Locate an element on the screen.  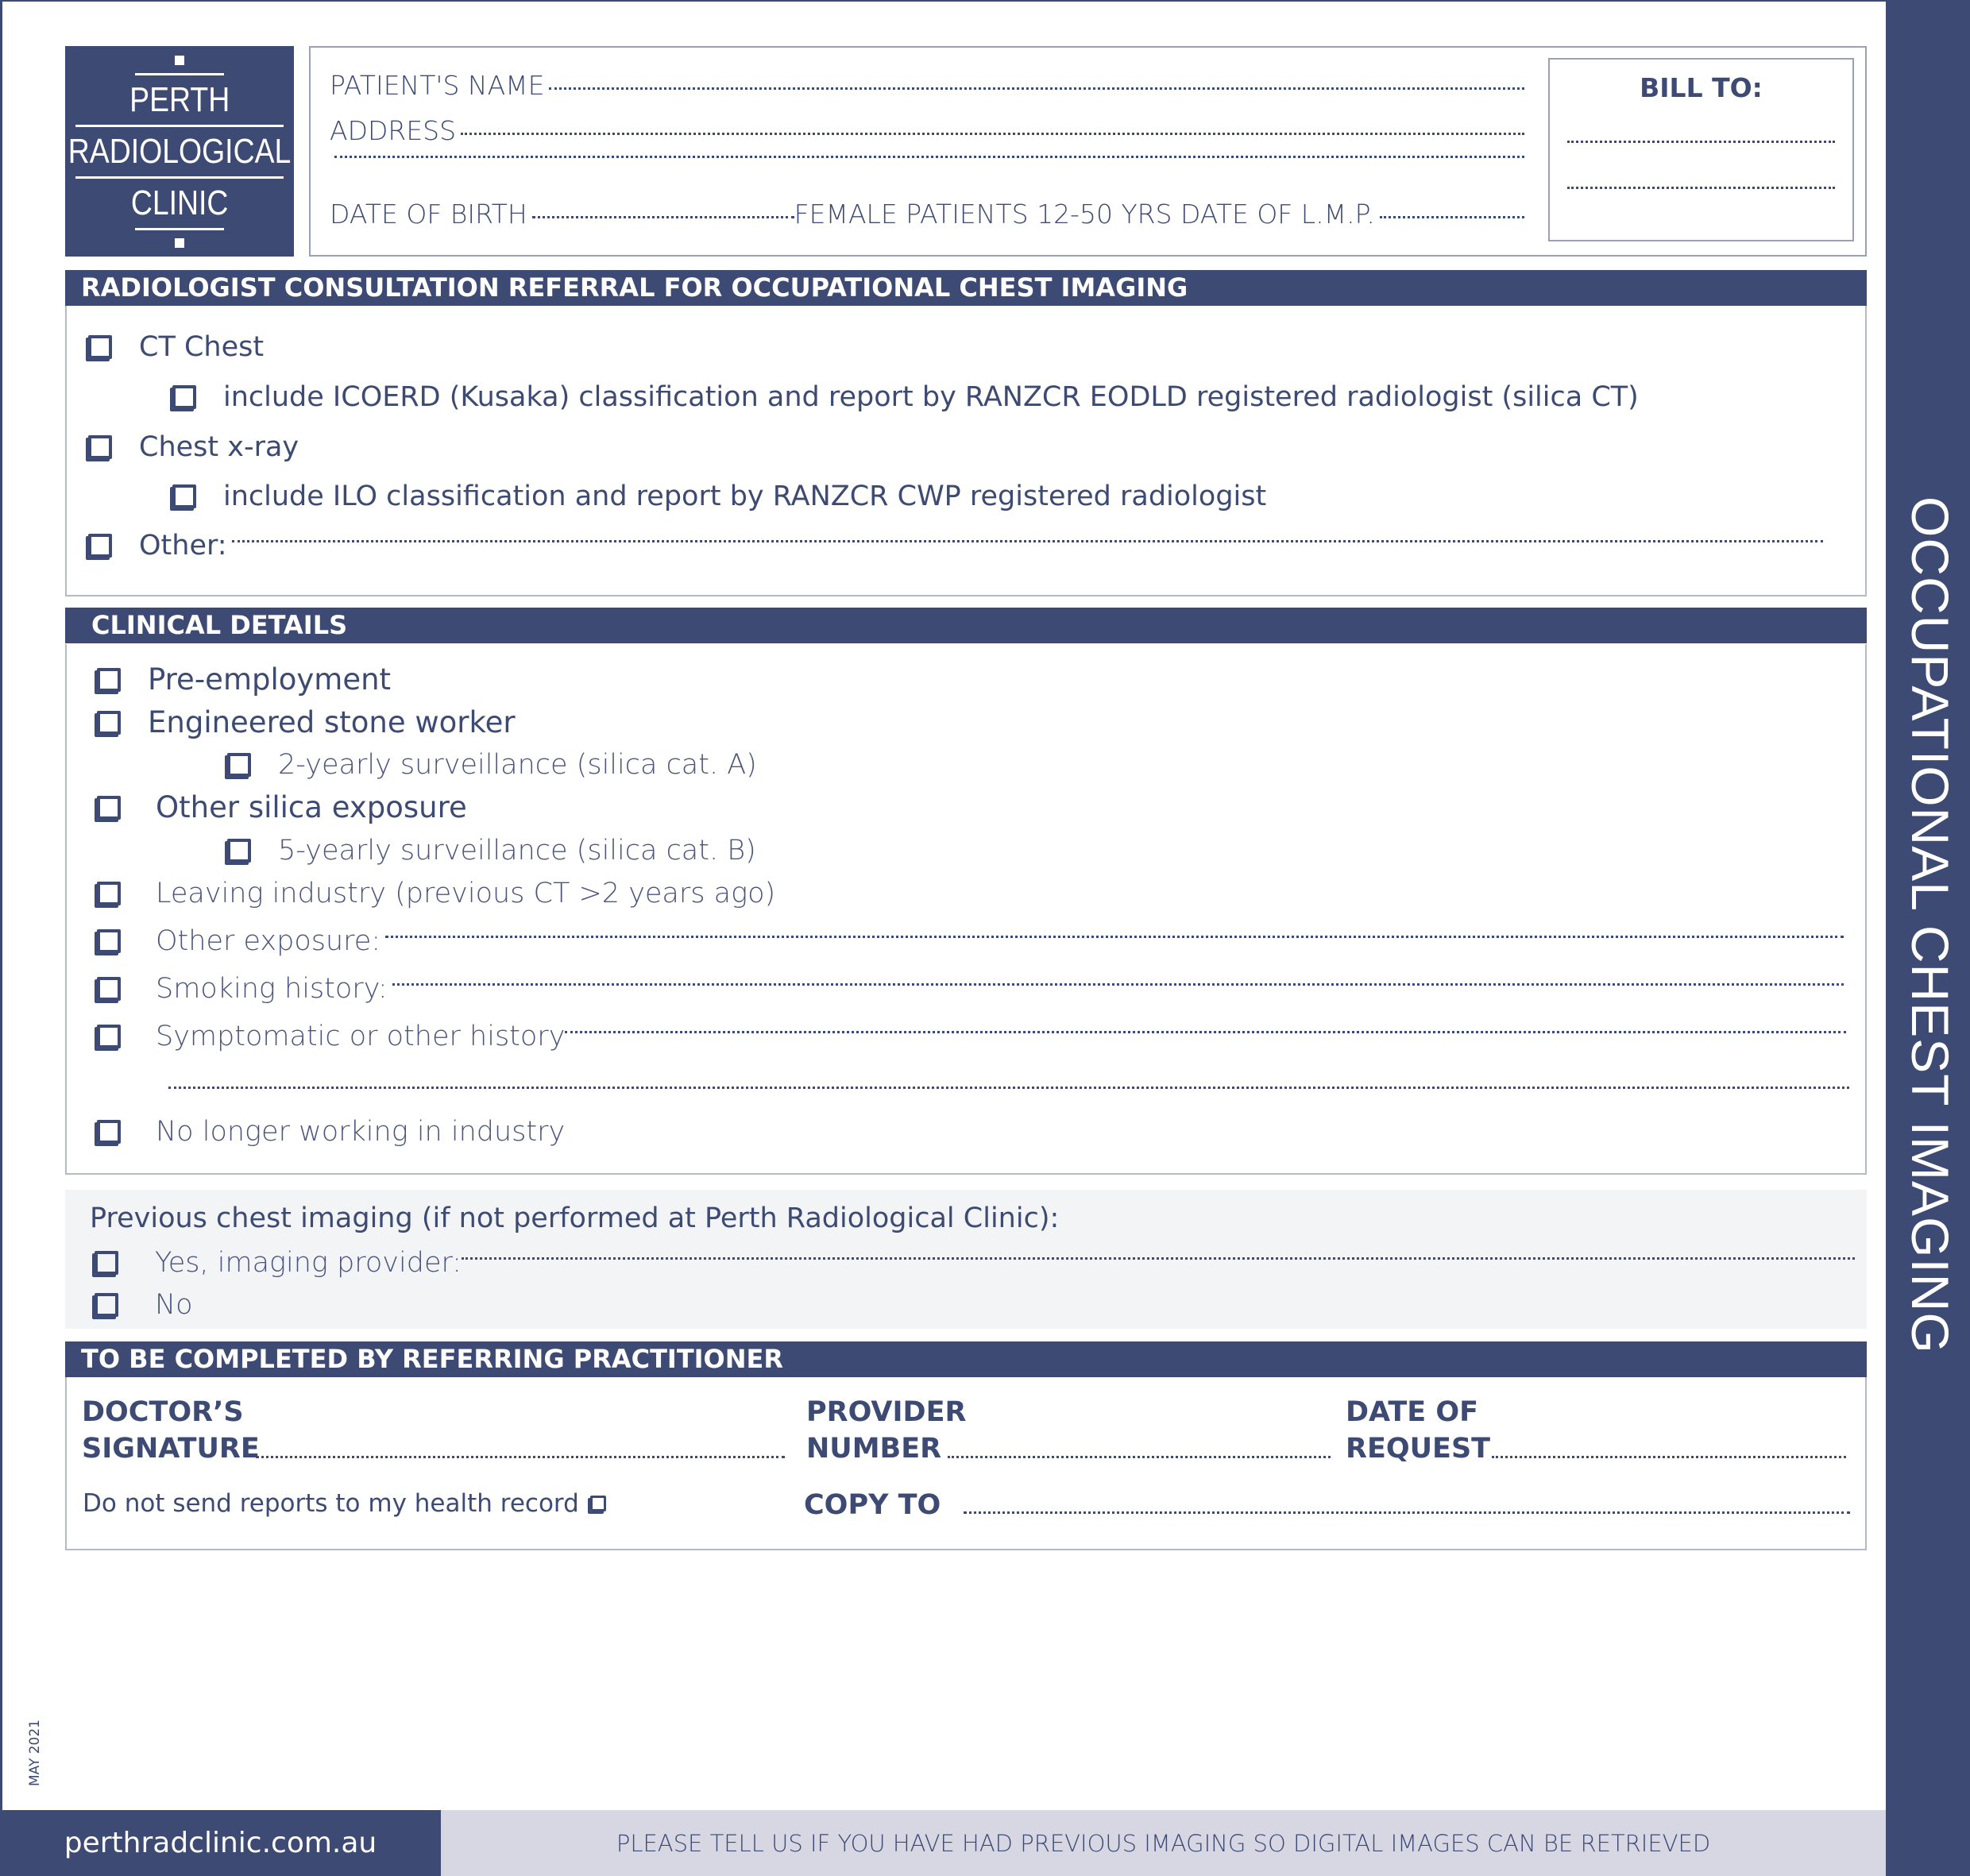
doctor-signature-label: DOCTOR’S SIGNATURE is located at coordinates (171, 1430).